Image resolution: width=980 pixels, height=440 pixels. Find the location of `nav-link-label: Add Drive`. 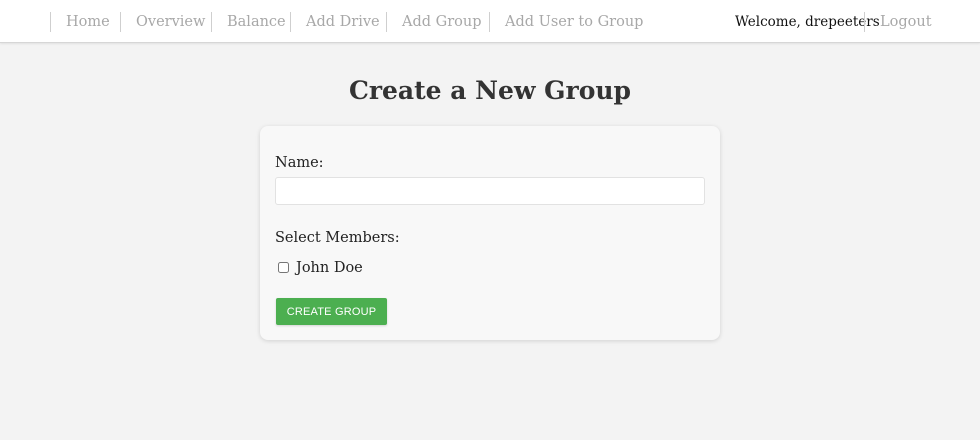

nav-link-label: Add Drive is located at coordinates (343, 22).